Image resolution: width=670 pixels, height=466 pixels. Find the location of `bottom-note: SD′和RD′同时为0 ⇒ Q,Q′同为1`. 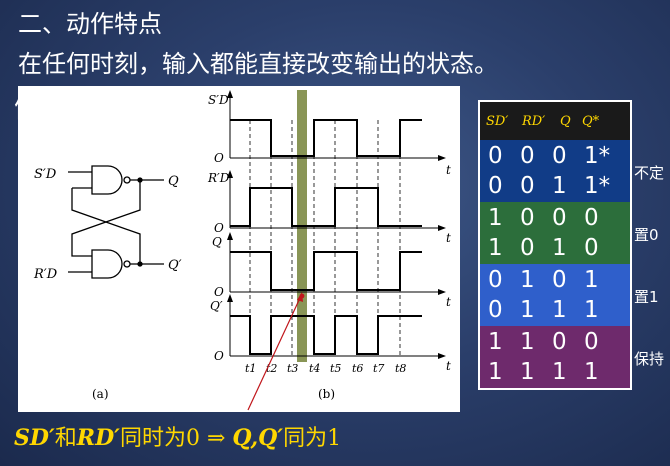

bottom-note: SD′和RD′同时为0 ⇒ Q,Q′同为1 is located at coordinates (177, 436).